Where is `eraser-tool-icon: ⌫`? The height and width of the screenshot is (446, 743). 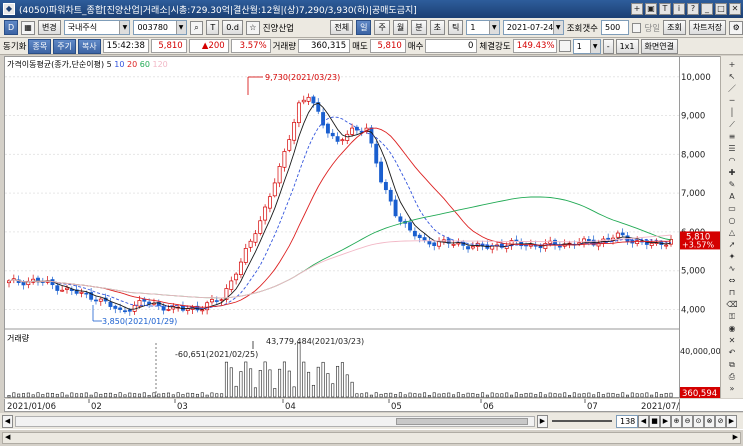
eraser-tool-icon: ⌫ is located at coordinates (732, 305).